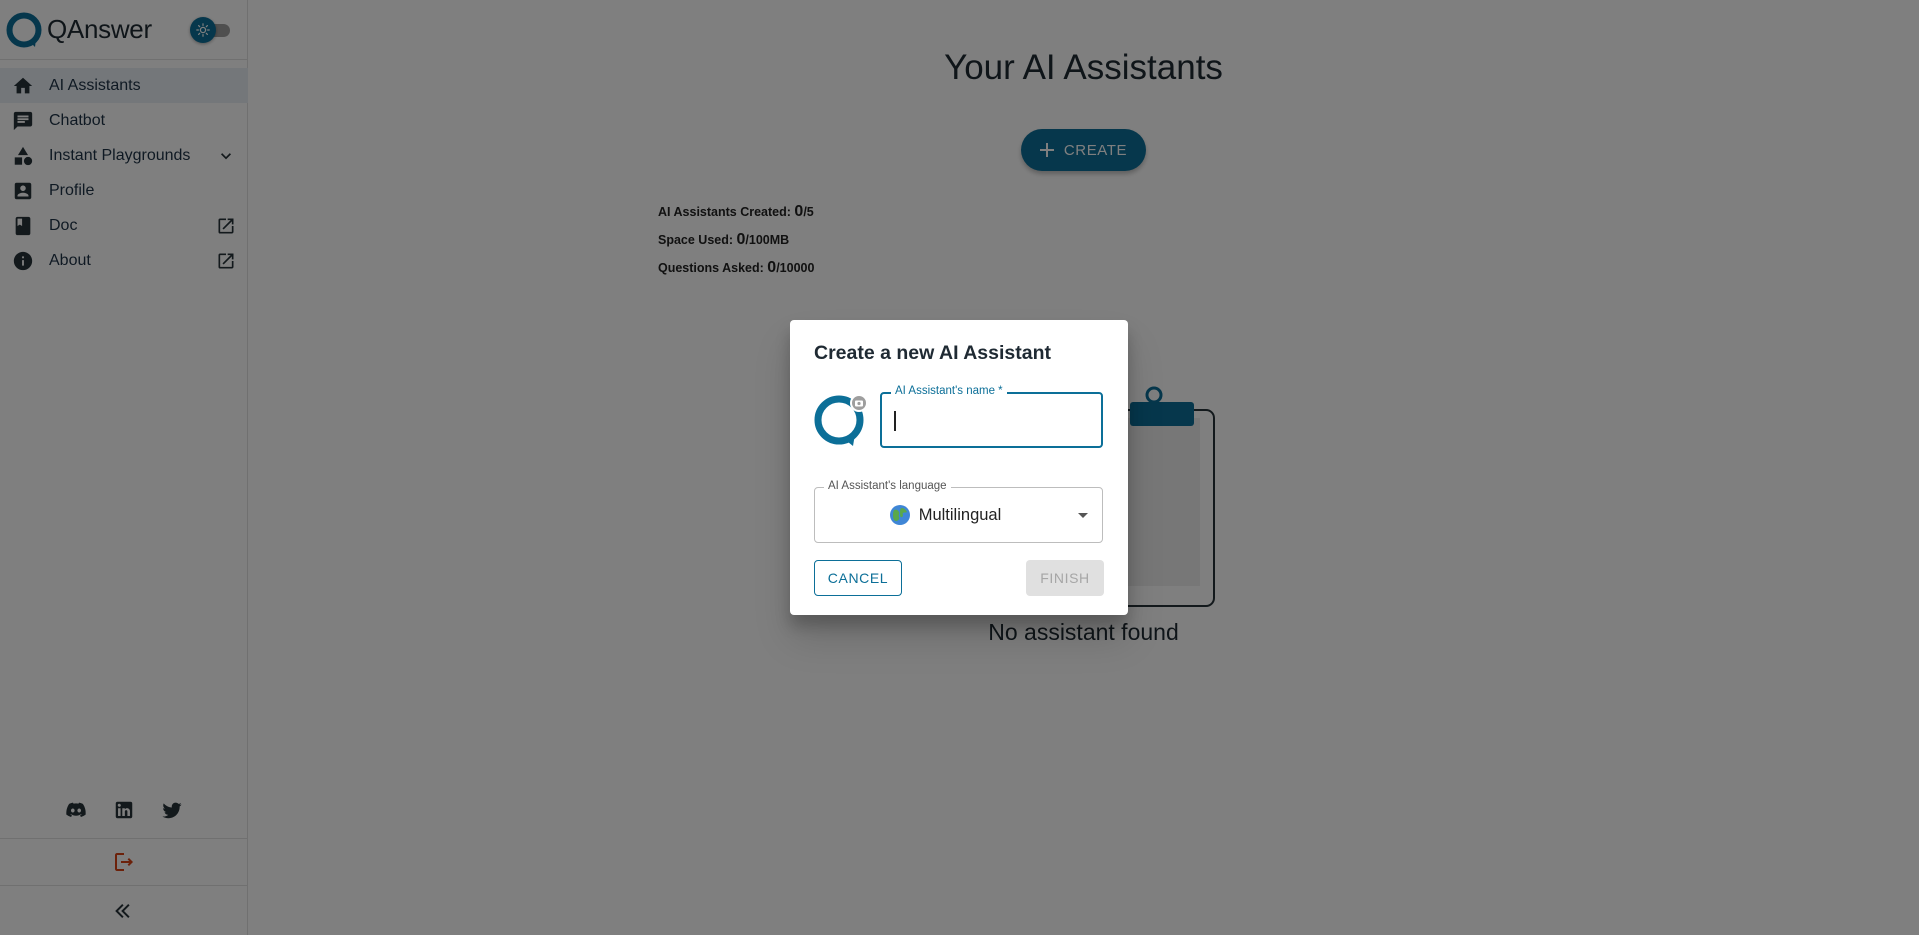  Describe the element at coordinates (1083, 515) in the screenshot. I see `dropdown-arrow-icon` at that location.